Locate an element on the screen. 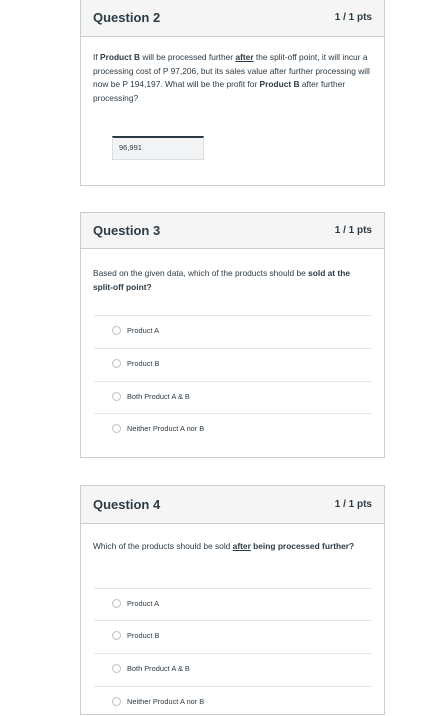 The width and height of the screenshot is (426, 716). question-4-option-a: Product A is located at coordinates (233, 603).